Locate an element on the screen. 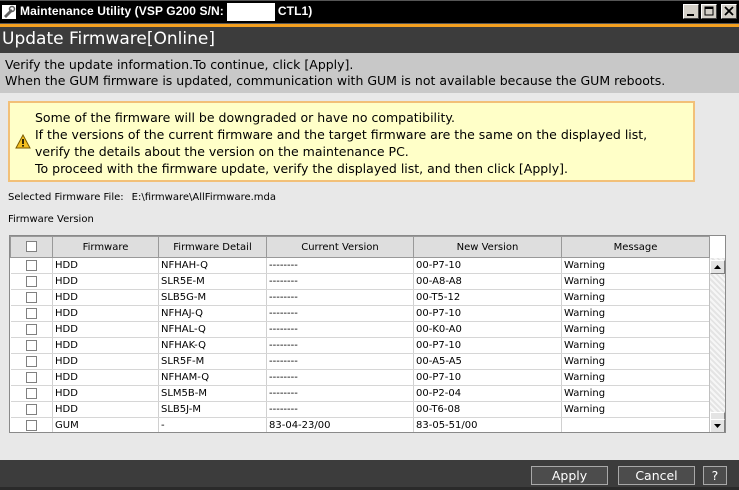 The height and width of the screenshot is (490, 739). maximize-button is located at coordinates (709, 11).